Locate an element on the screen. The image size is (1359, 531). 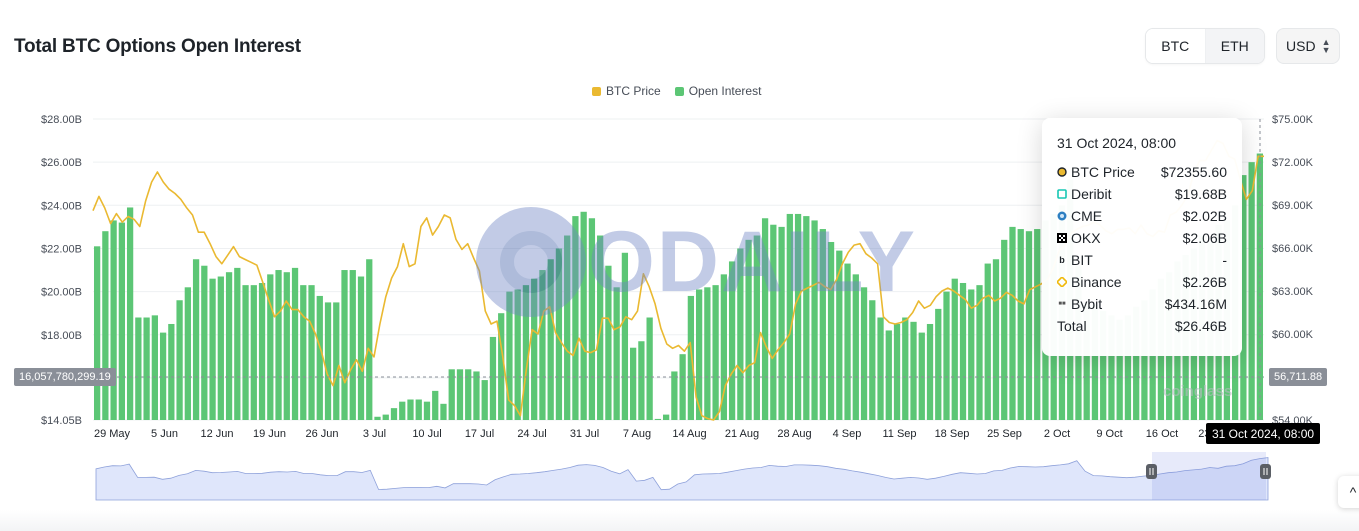
tooltip-row-bybit: ■■ Bybit $434.16M is located at coordinates (1142, 304).